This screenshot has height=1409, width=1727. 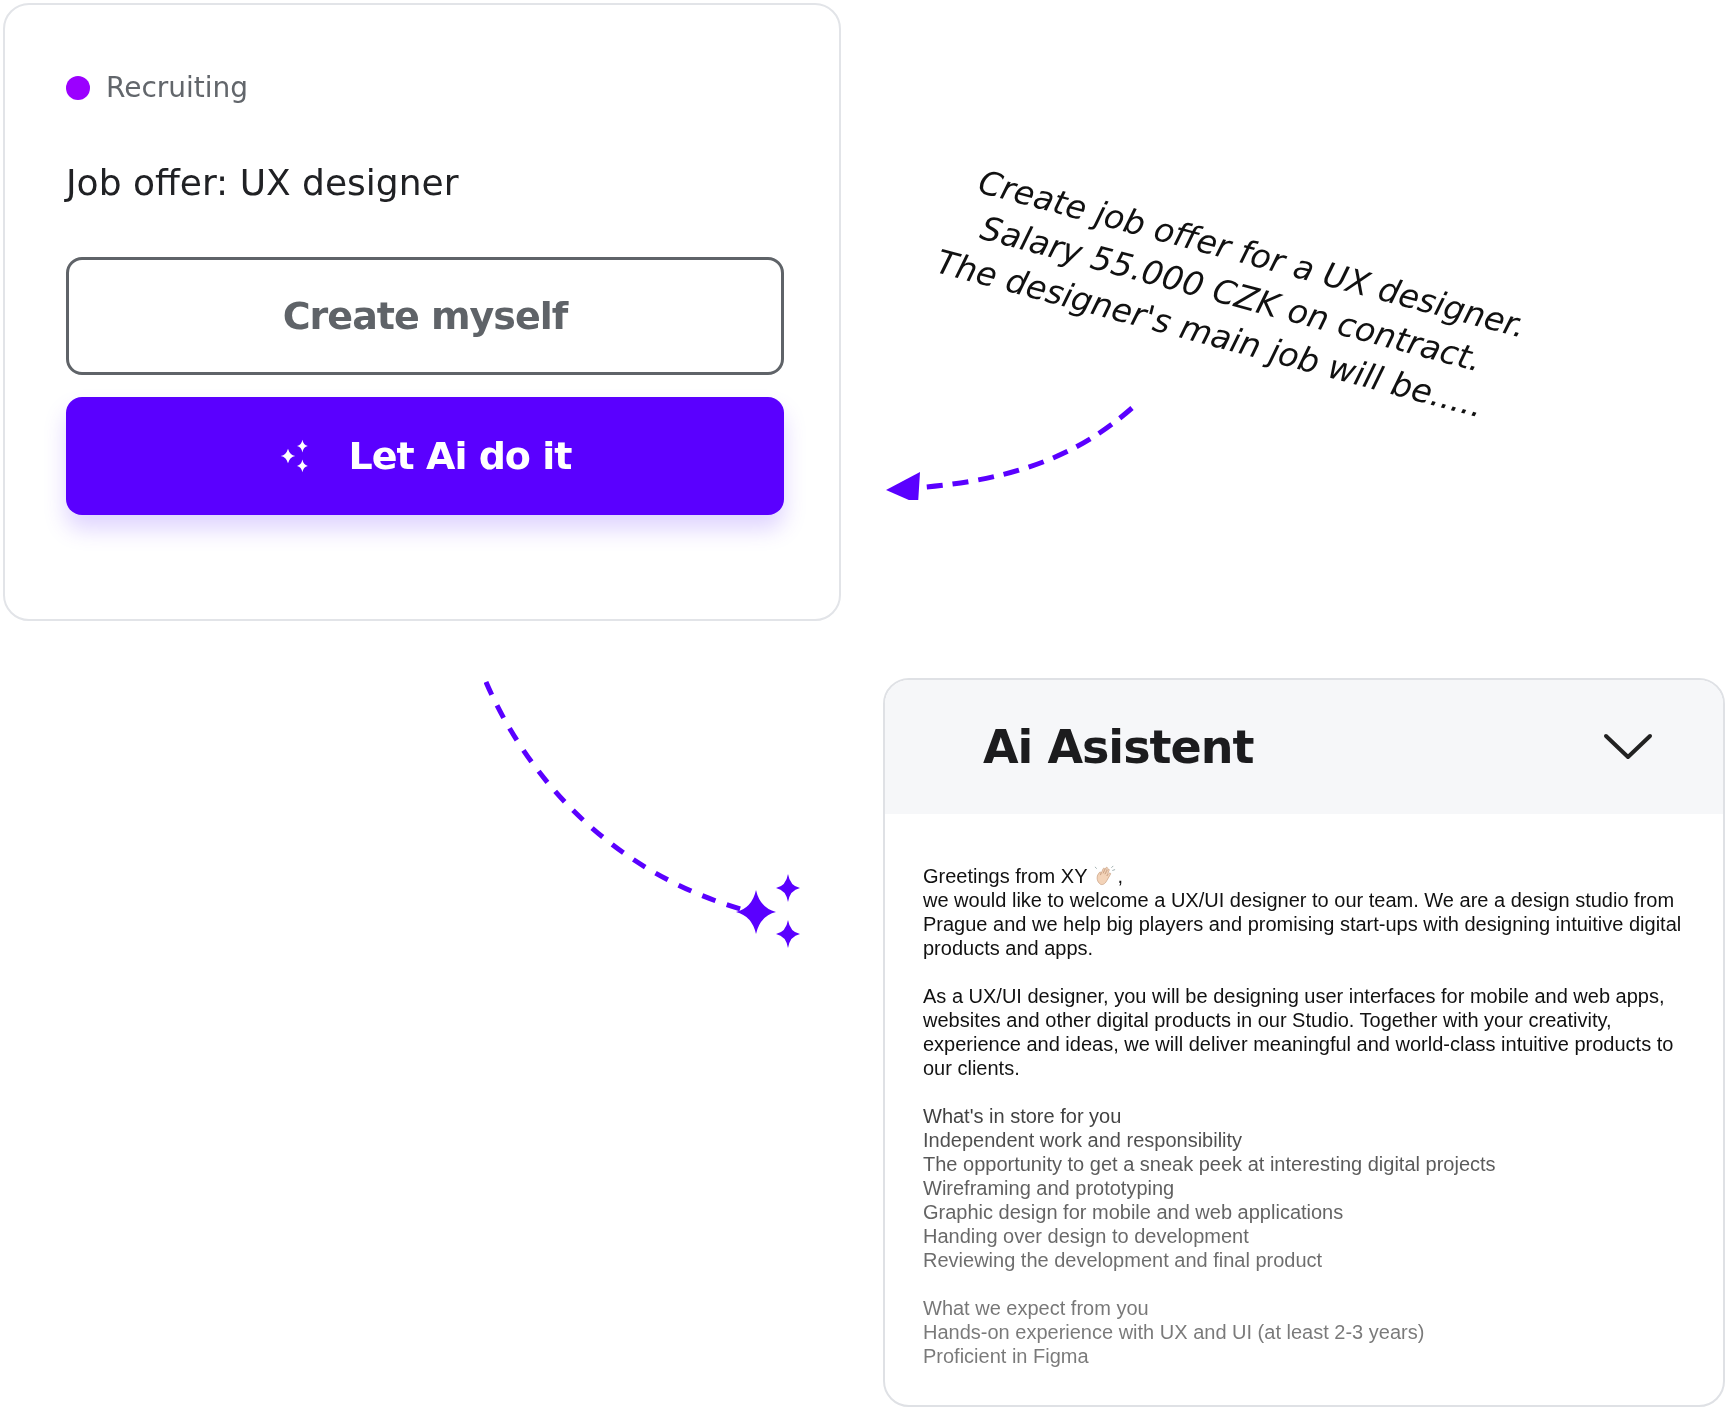 I want to click on section-heading: What we expect from you, so click(x=1036, y=1308).